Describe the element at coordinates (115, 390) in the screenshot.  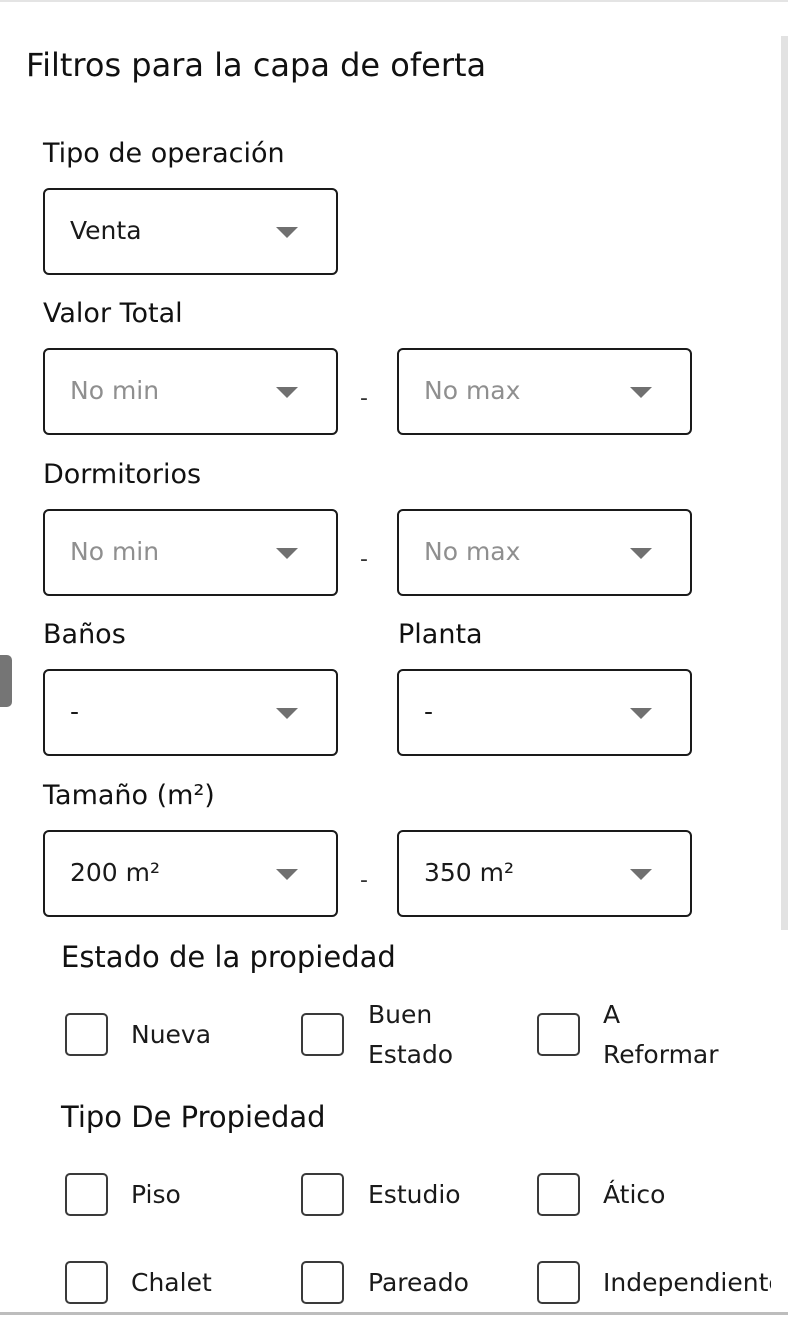
I see `total-value-min-value: No min` at that location.